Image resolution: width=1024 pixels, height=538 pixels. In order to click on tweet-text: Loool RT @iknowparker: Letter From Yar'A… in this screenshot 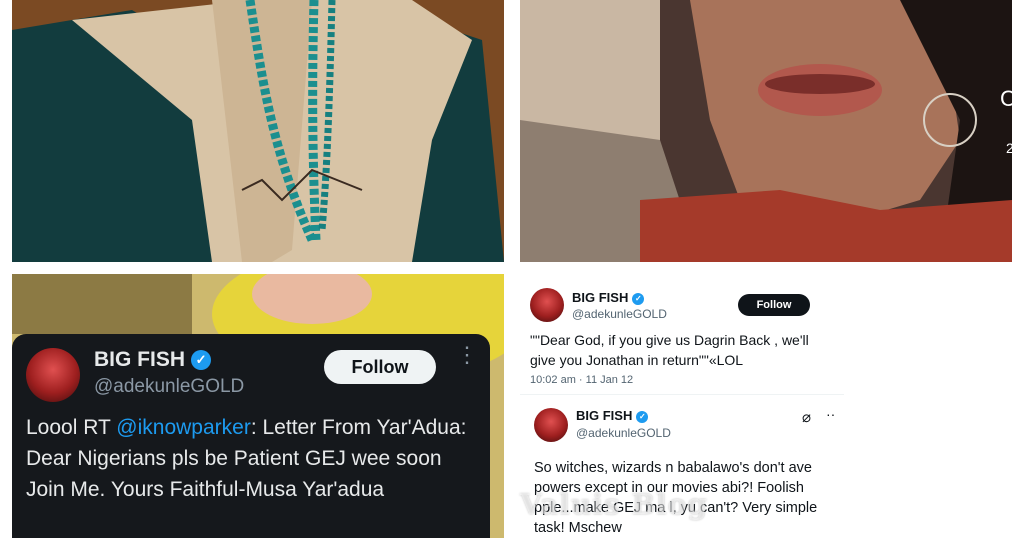, I will do `click(251, 458)`.